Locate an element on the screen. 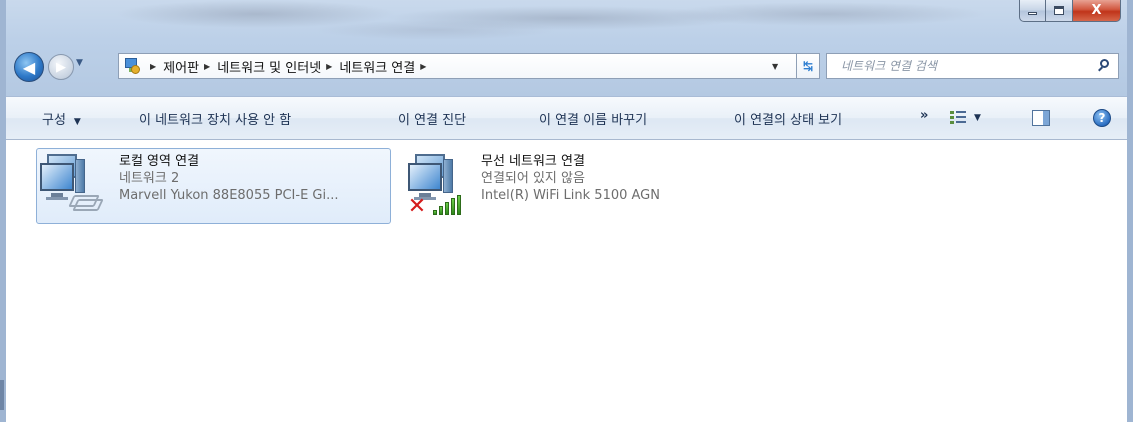 This screenshot has height=422, width=1133. minimize-button is located at coordinates (1032, 11).